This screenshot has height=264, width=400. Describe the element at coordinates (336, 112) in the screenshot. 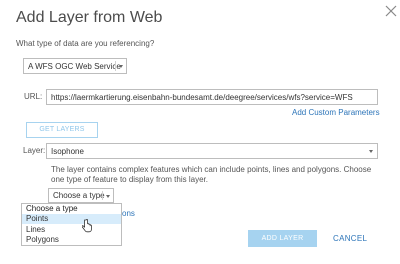

I see `add-custom-parameters-link: Add Custom Parameters` at that location.